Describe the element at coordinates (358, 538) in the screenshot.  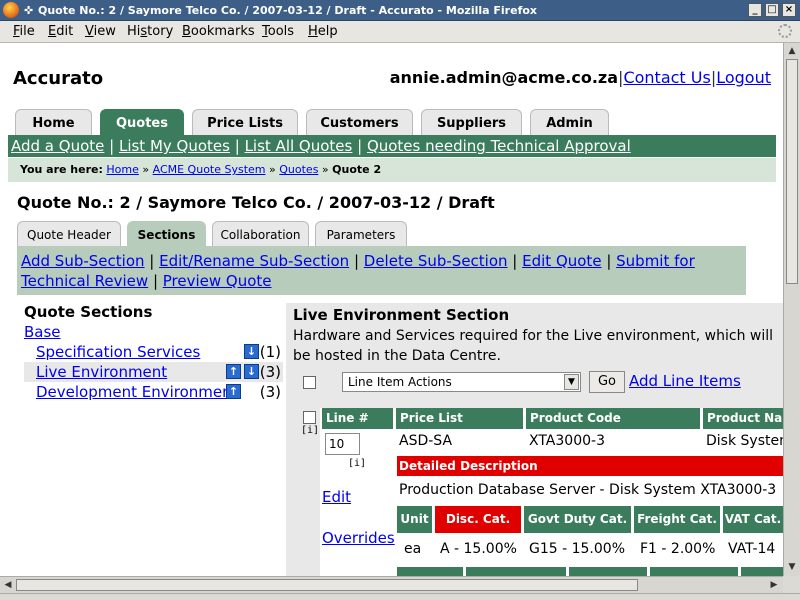
I see `overrides-link: Overrides` at that location.